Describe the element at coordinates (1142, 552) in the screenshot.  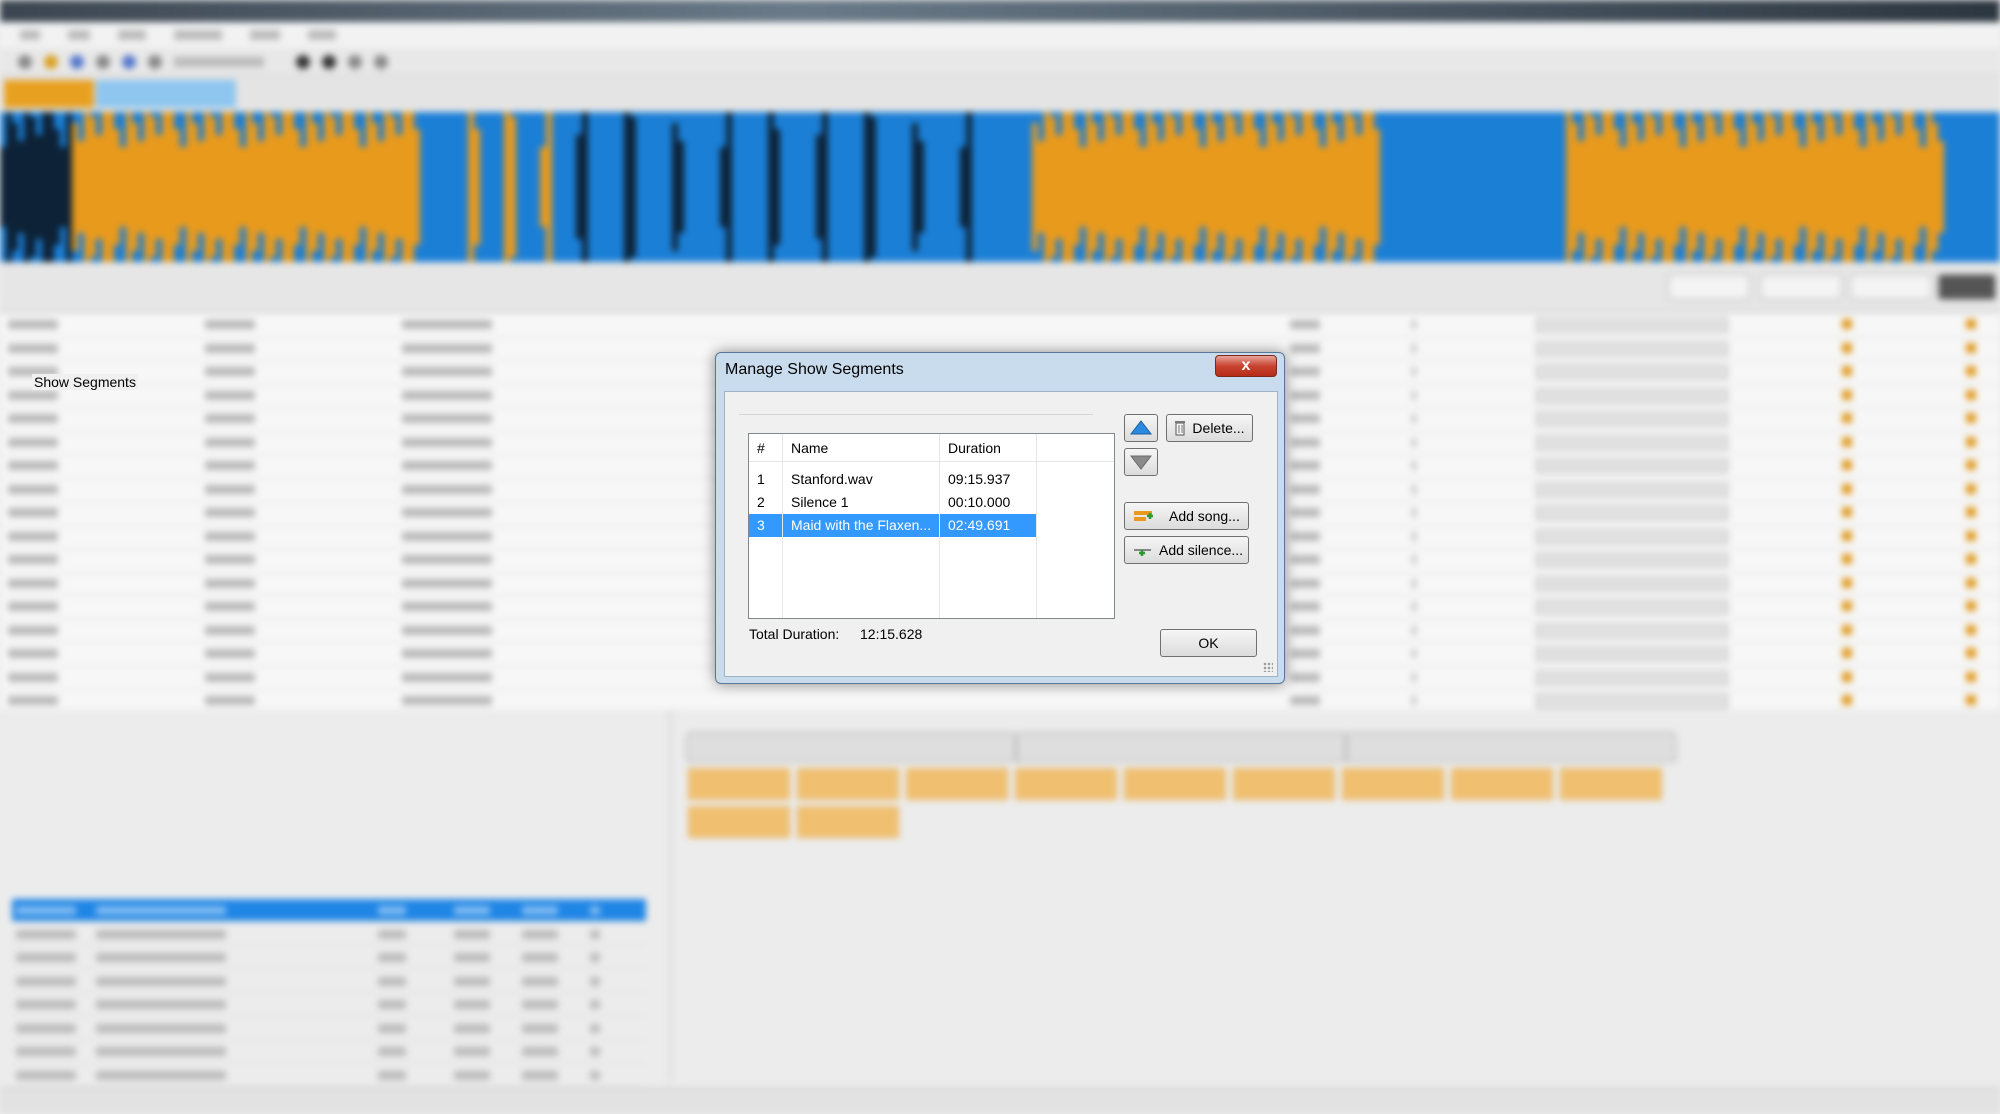
I see `add-silence-icon` at that location.